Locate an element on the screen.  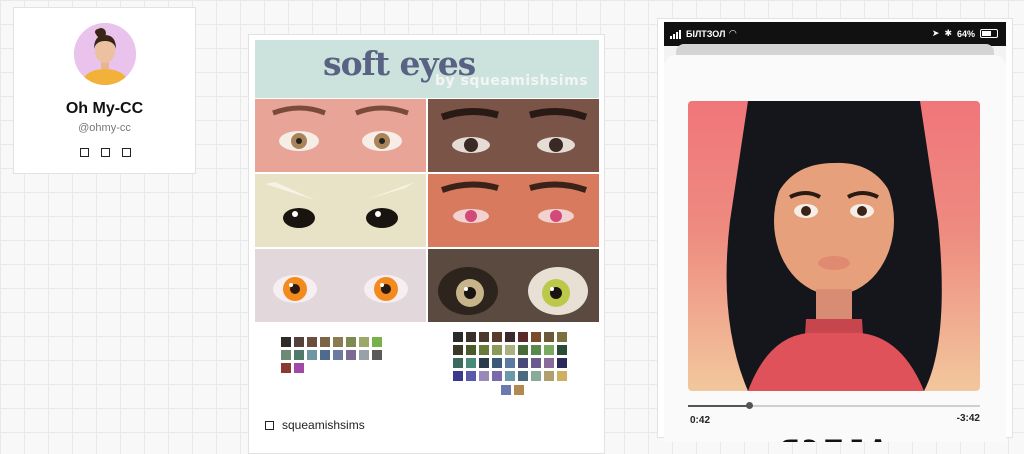
battery-icon is located at coordinates (989, 33).